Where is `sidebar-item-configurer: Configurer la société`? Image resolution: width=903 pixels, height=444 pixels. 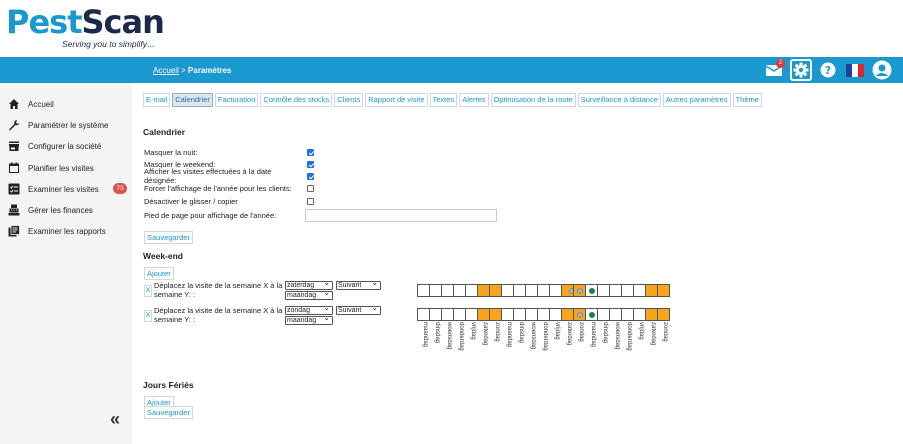 sidebar-item-configurer: Configurer la société is located at coordinates (66, 146).